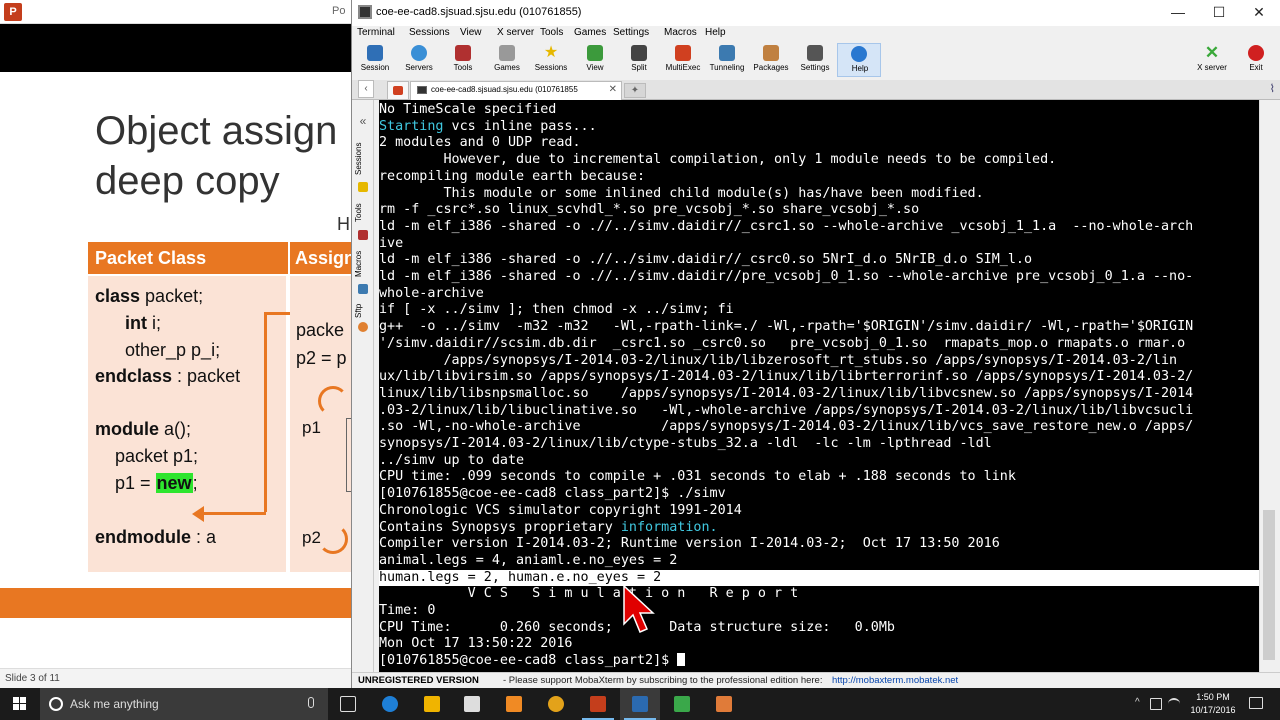  I want to click on highlighted-word: Starting, so click(411, 126).